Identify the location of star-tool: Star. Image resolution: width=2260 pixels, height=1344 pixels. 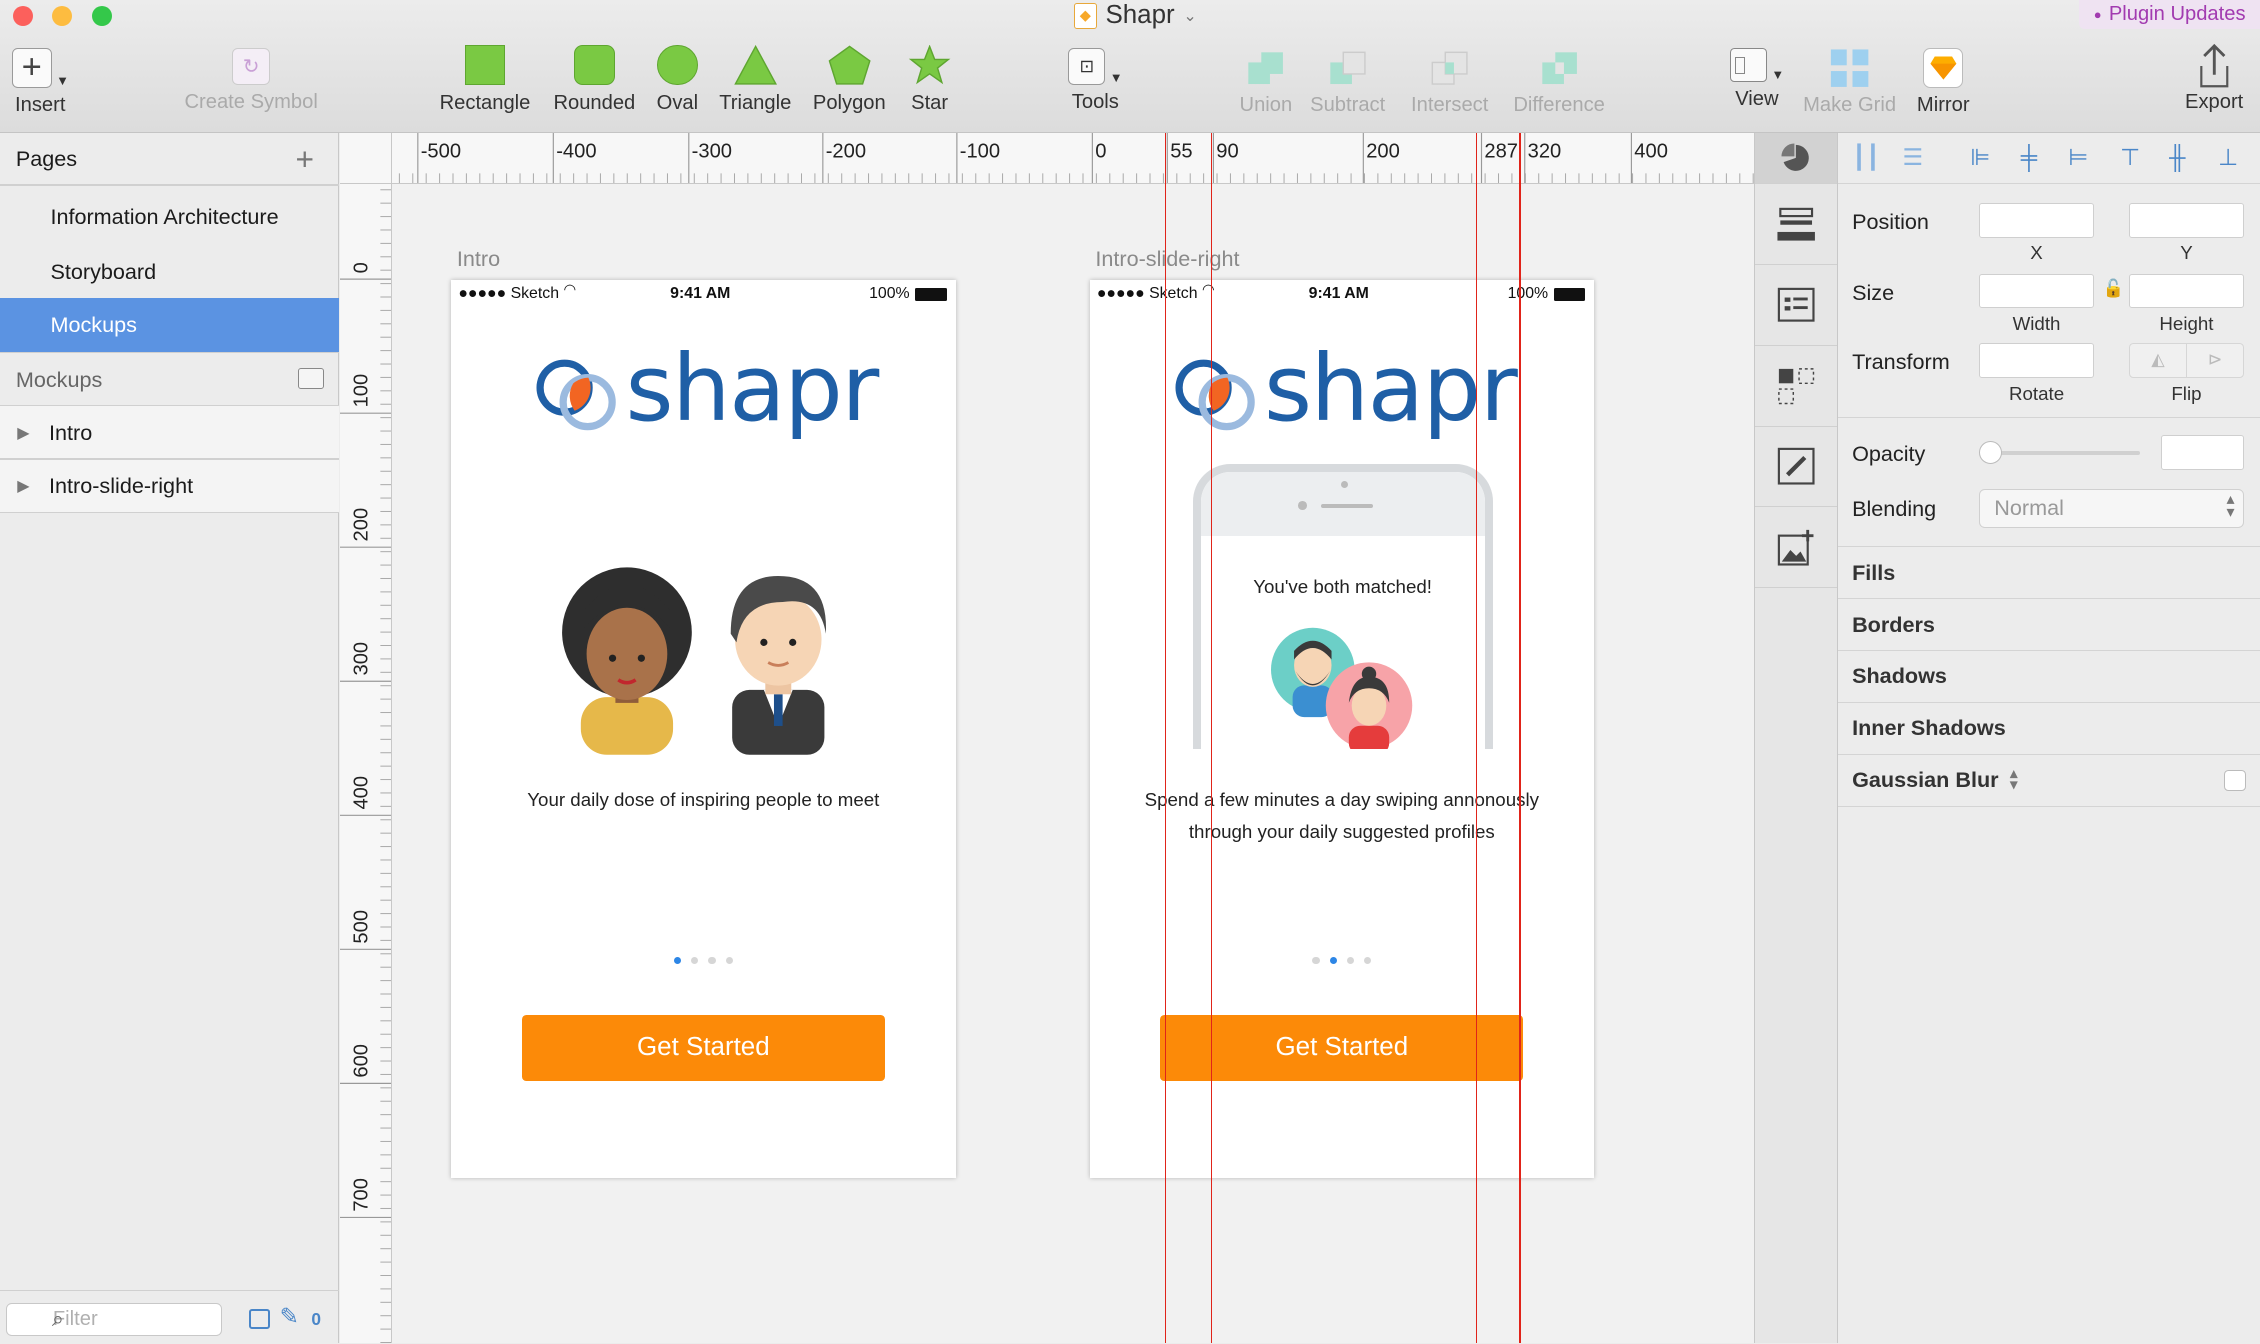
(929, 79).